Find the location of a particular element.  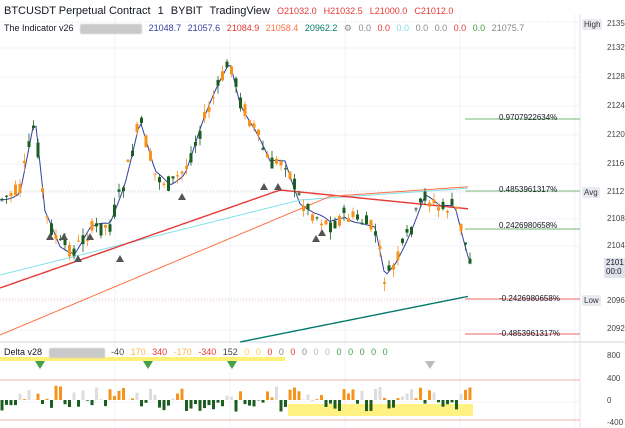

fib-label-2: 0.4853961317% is located at coordinates (528, 189).